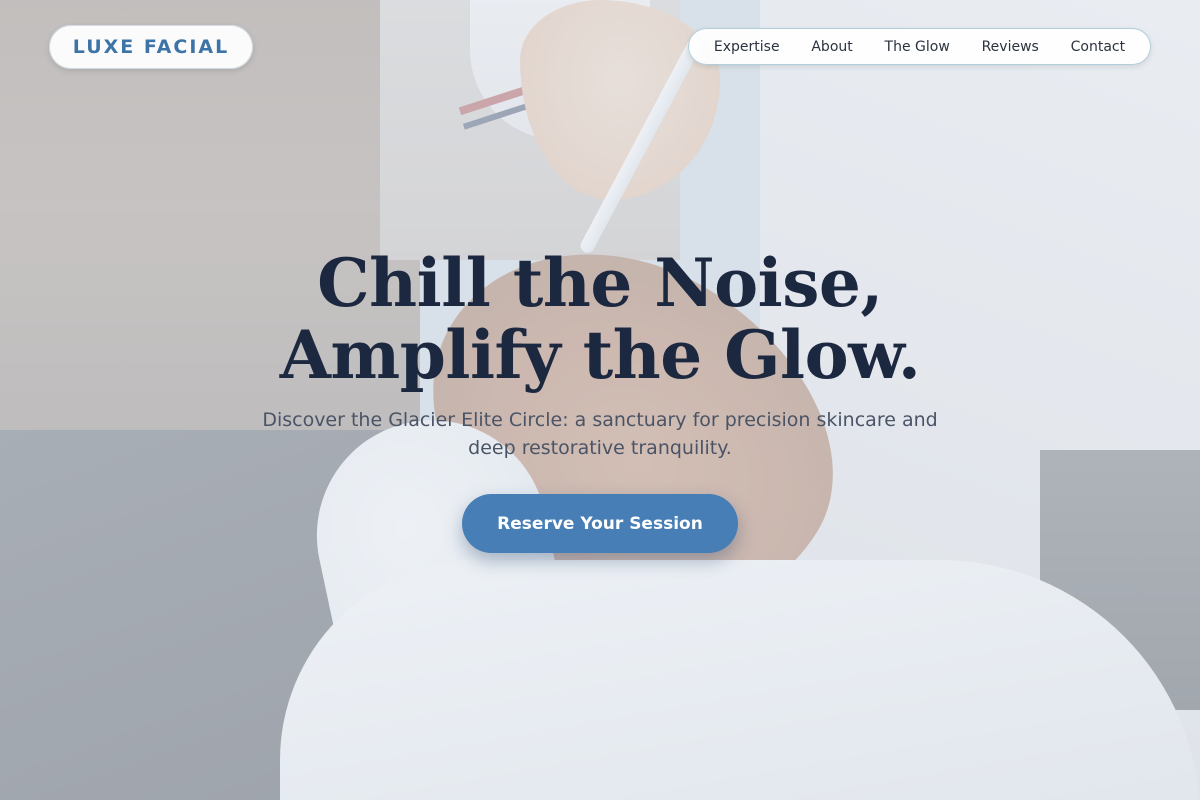 This screenshot has width=1200, height=800. I want to click on hero-headline-line1: Chill the Noise,, so click(600, 283).